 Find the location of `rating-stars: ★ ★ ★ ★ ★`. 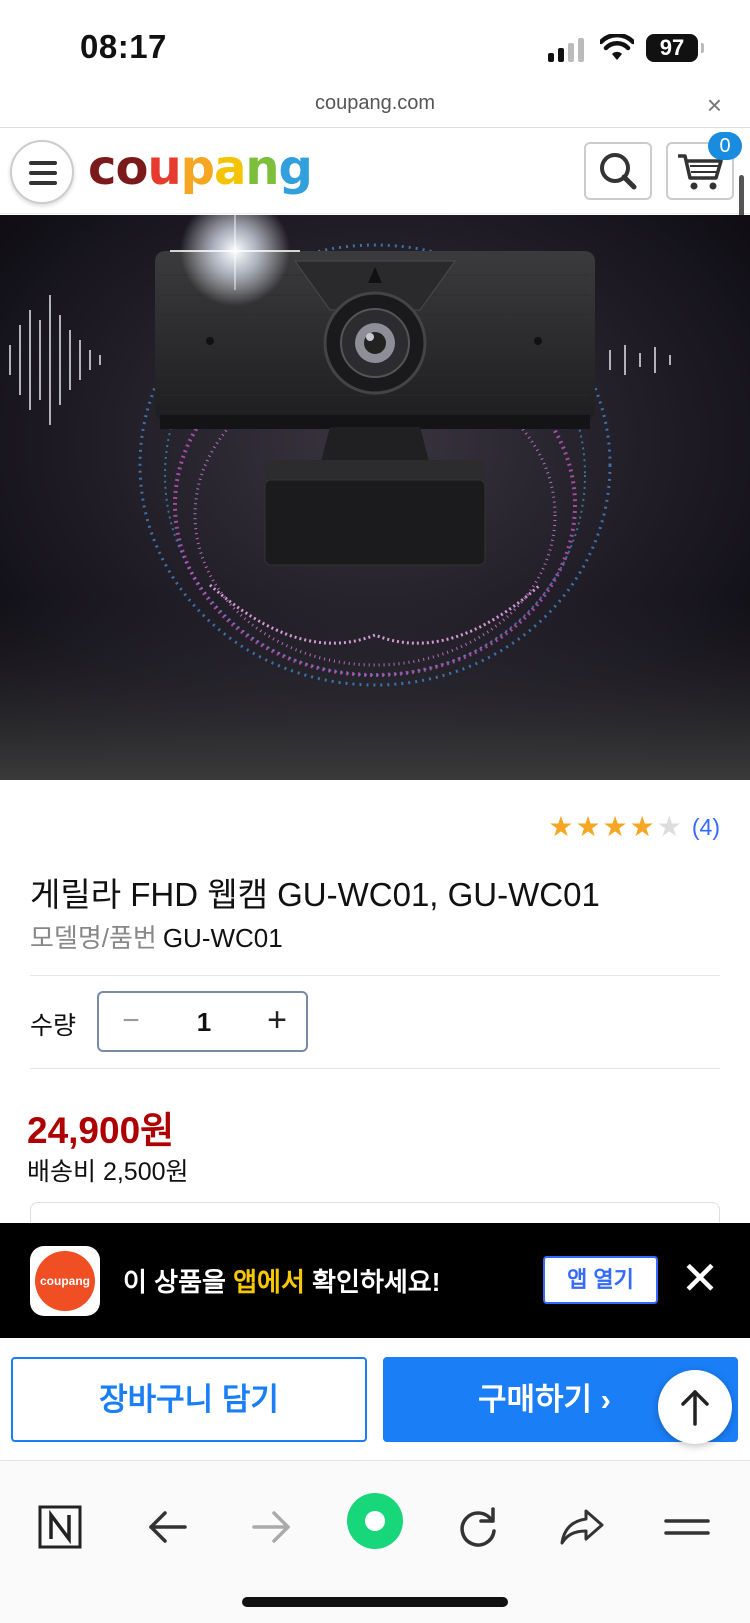

rating-stars: ★ ★ ★ ★ ★ is located at coordinates (615, 827).